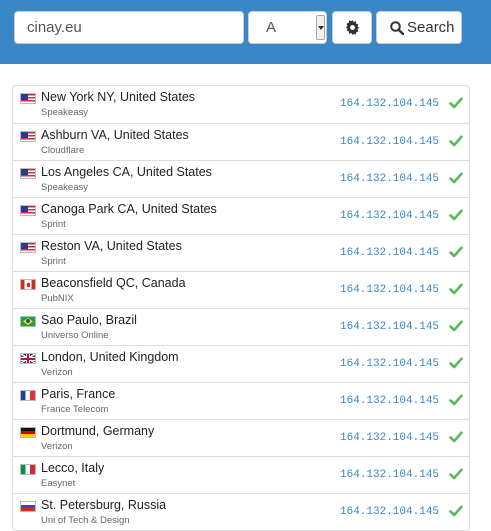 This screenshot has width=491, height=531. I want to click on search-button: Search, so click(419, 27).